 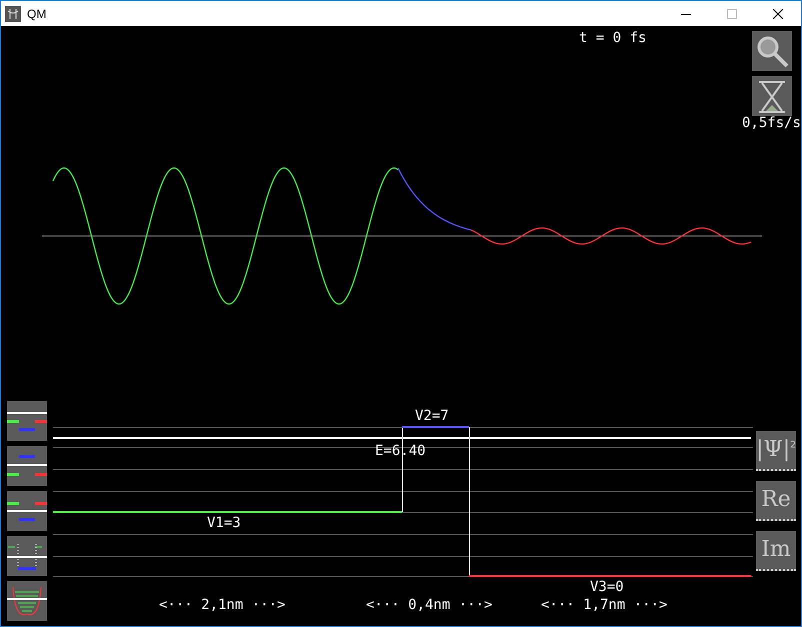 I want to click on speed-label: 0,5fs/s, so click(x=771, y=123).